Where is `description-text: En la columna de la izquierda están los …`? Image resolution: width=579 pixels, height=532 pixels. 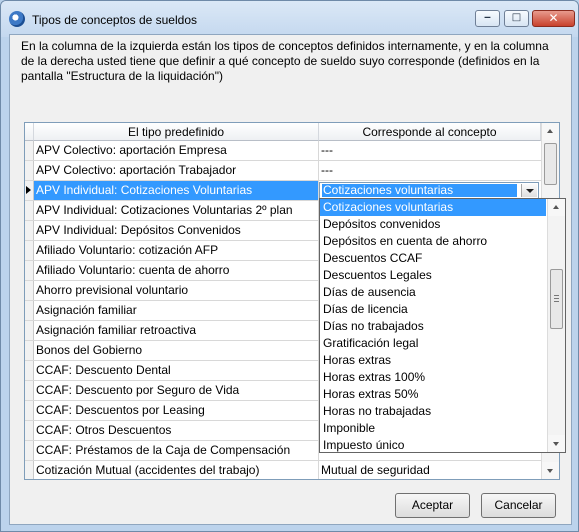 description-text: En la columna de la izquierda están los … is located at coordinates (285, 61).